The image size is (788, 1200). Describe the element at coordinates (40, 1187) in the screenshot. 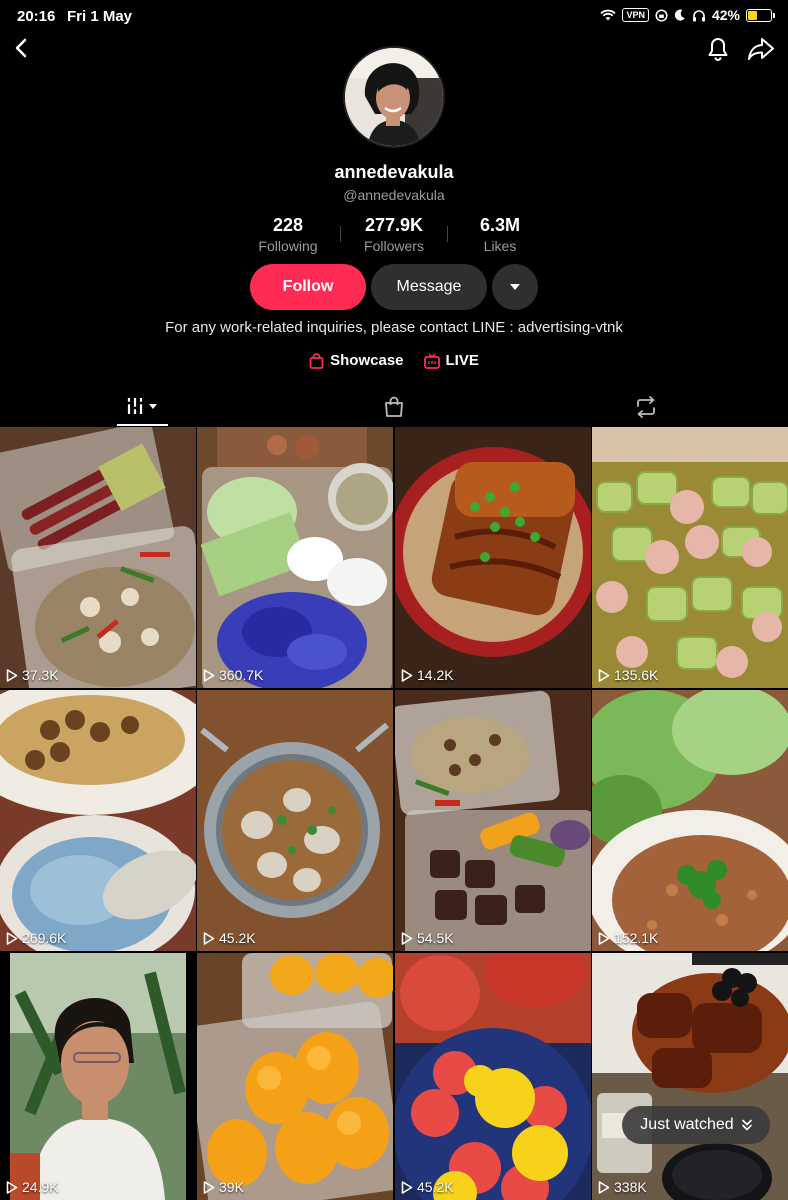

I see `view-count-text: 24.9K` at that location.